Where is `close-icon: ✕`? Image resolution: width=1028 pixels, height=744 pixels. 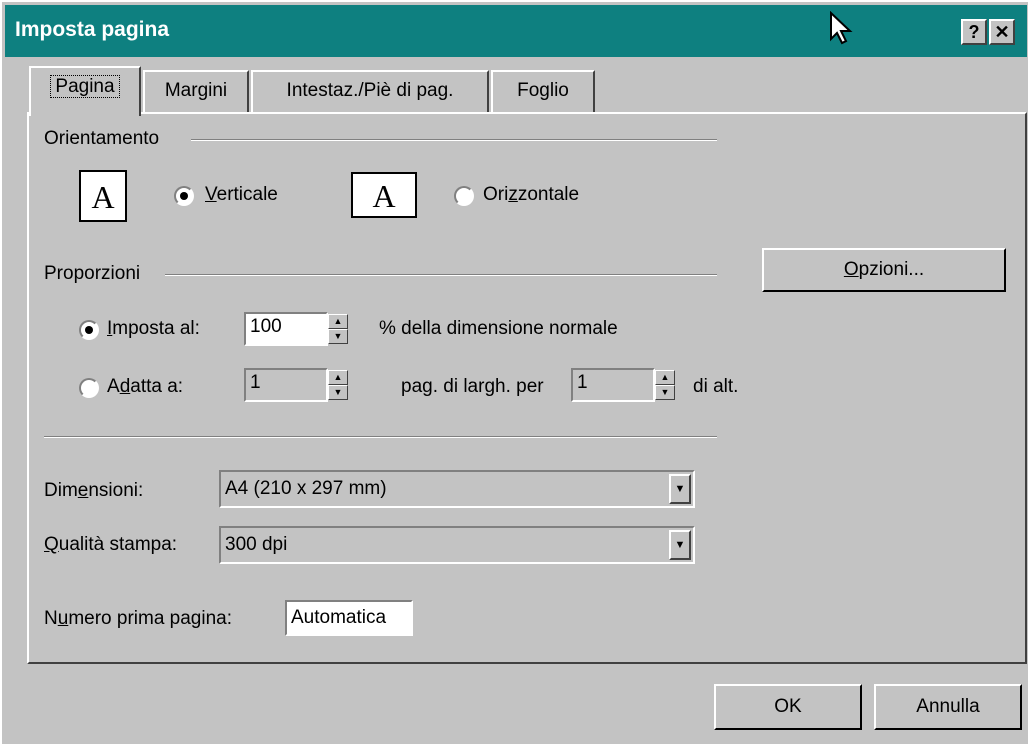
close-icon: ✕ is located at coordinates (1002, 32).